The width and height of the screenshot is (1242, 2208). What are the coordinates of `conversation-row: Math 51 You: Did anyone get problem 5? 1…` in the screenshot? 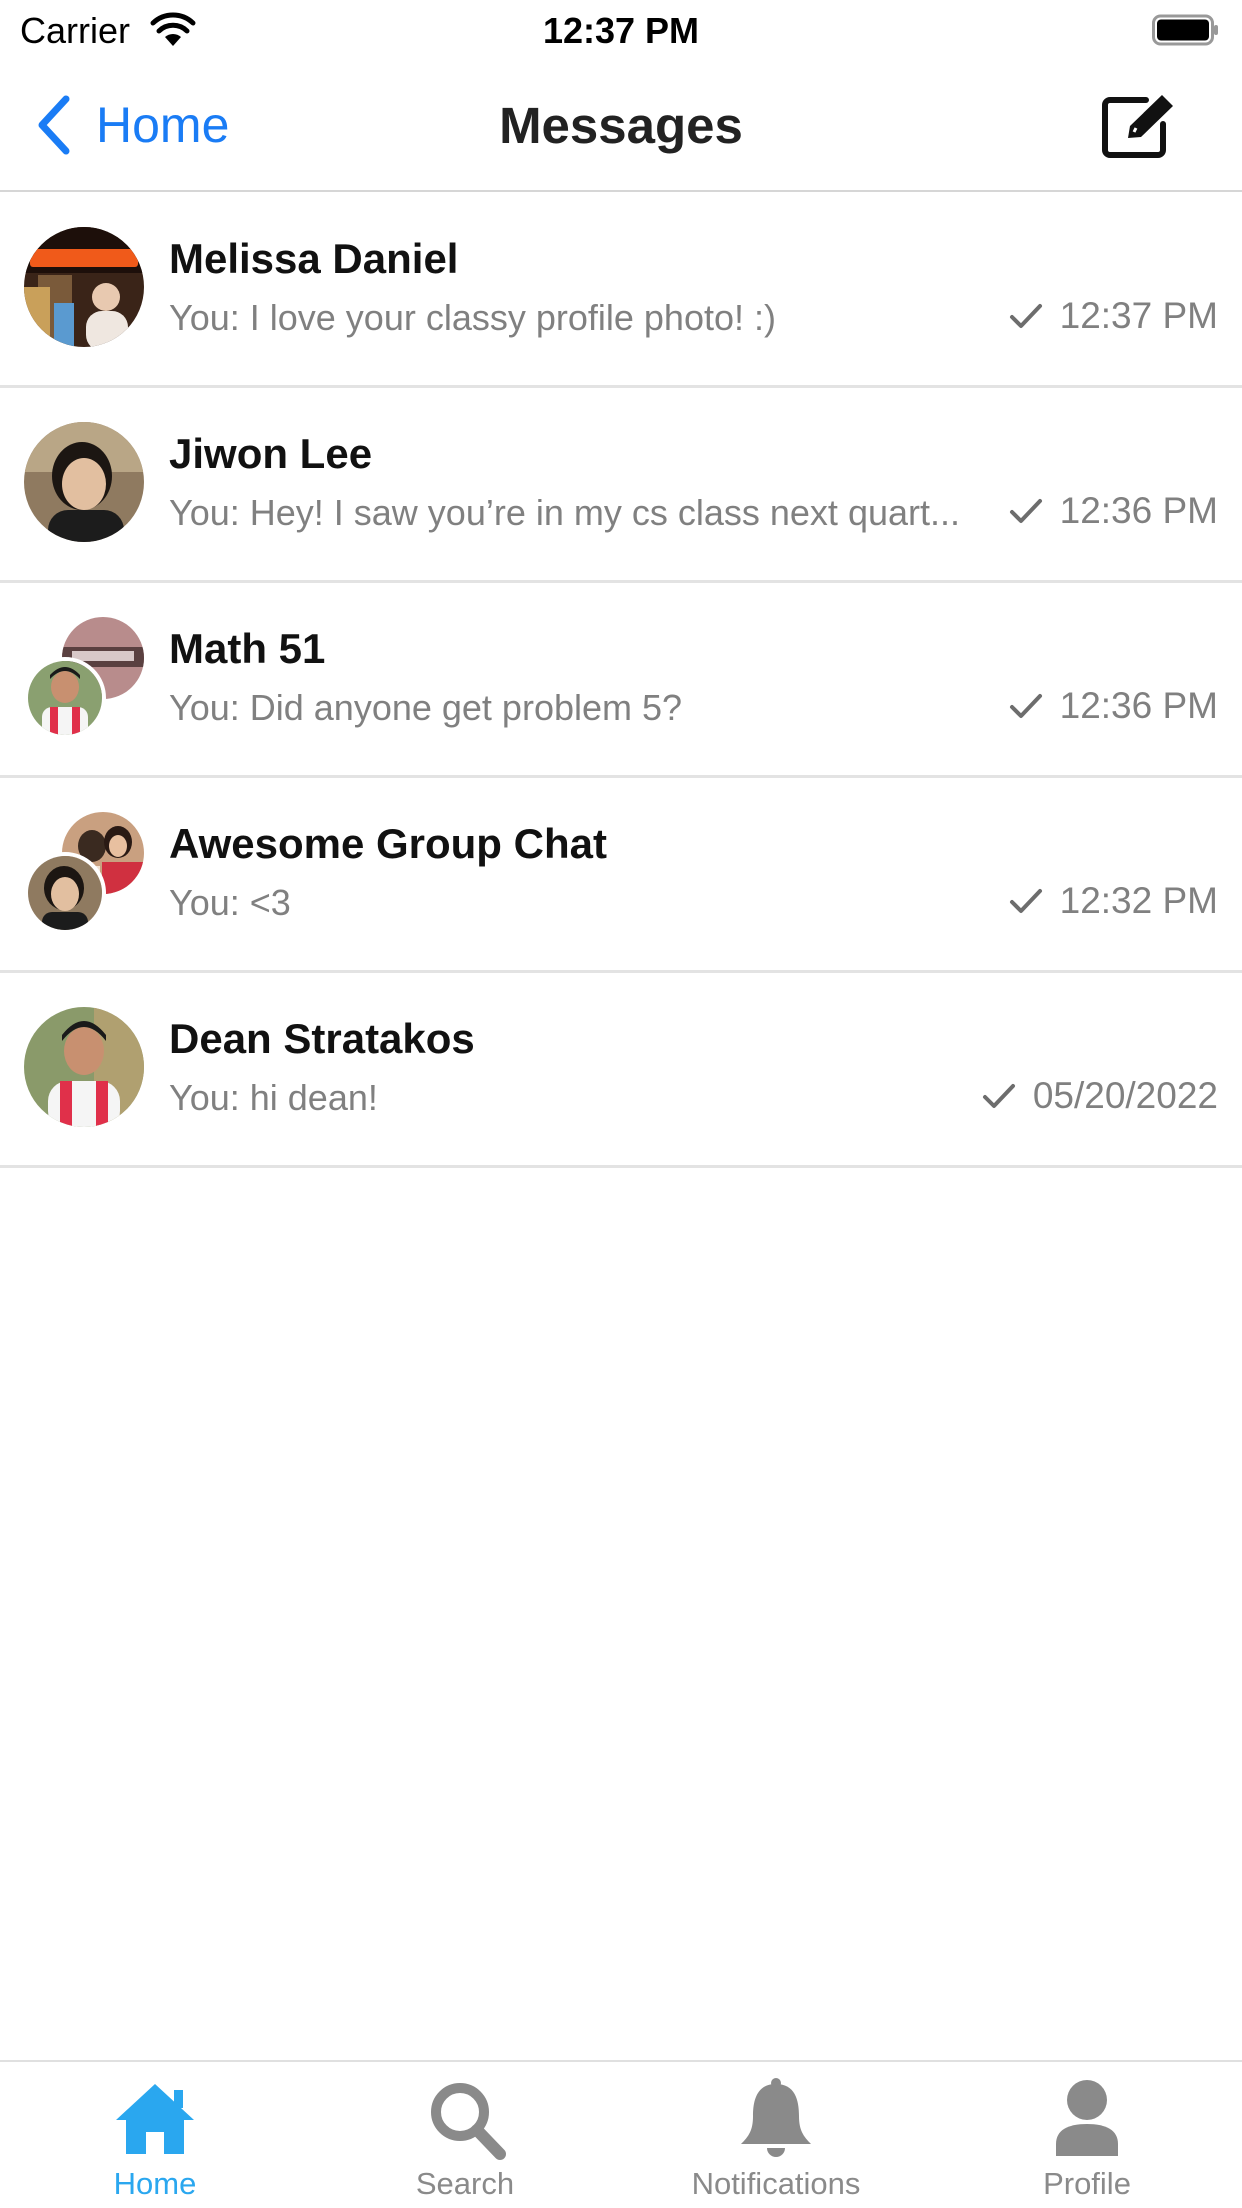 It's located at (621, 680).